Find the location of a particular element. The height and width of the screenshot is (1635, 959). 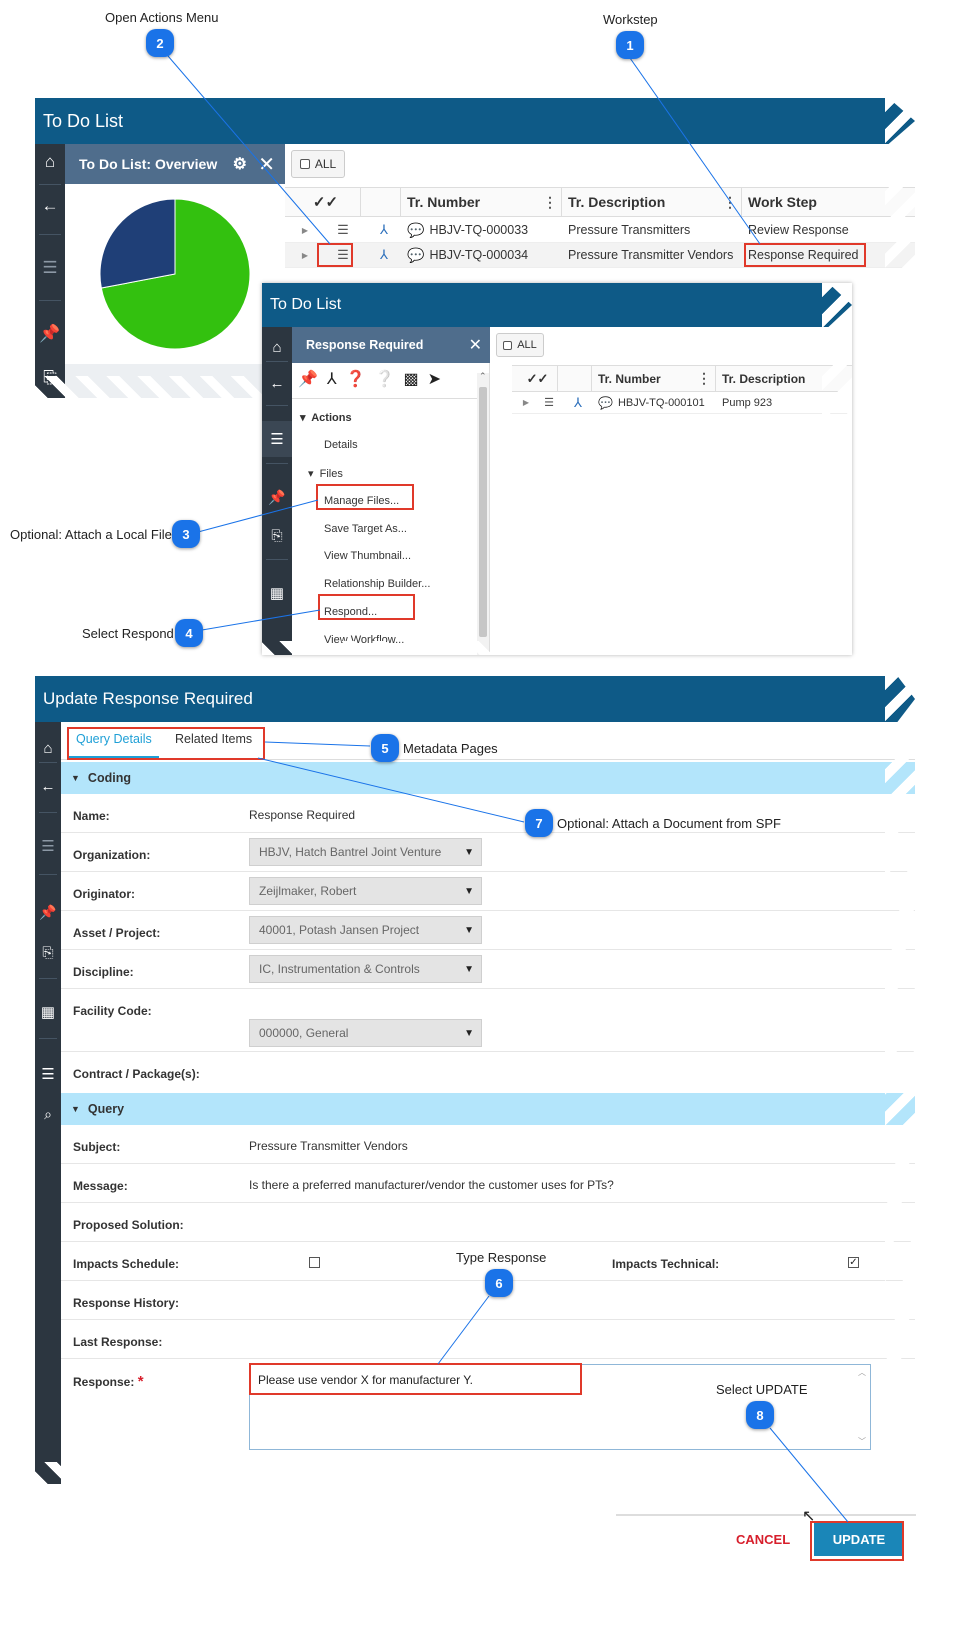

annotation-badge-2: 2 is located at coordinates (160, 43).